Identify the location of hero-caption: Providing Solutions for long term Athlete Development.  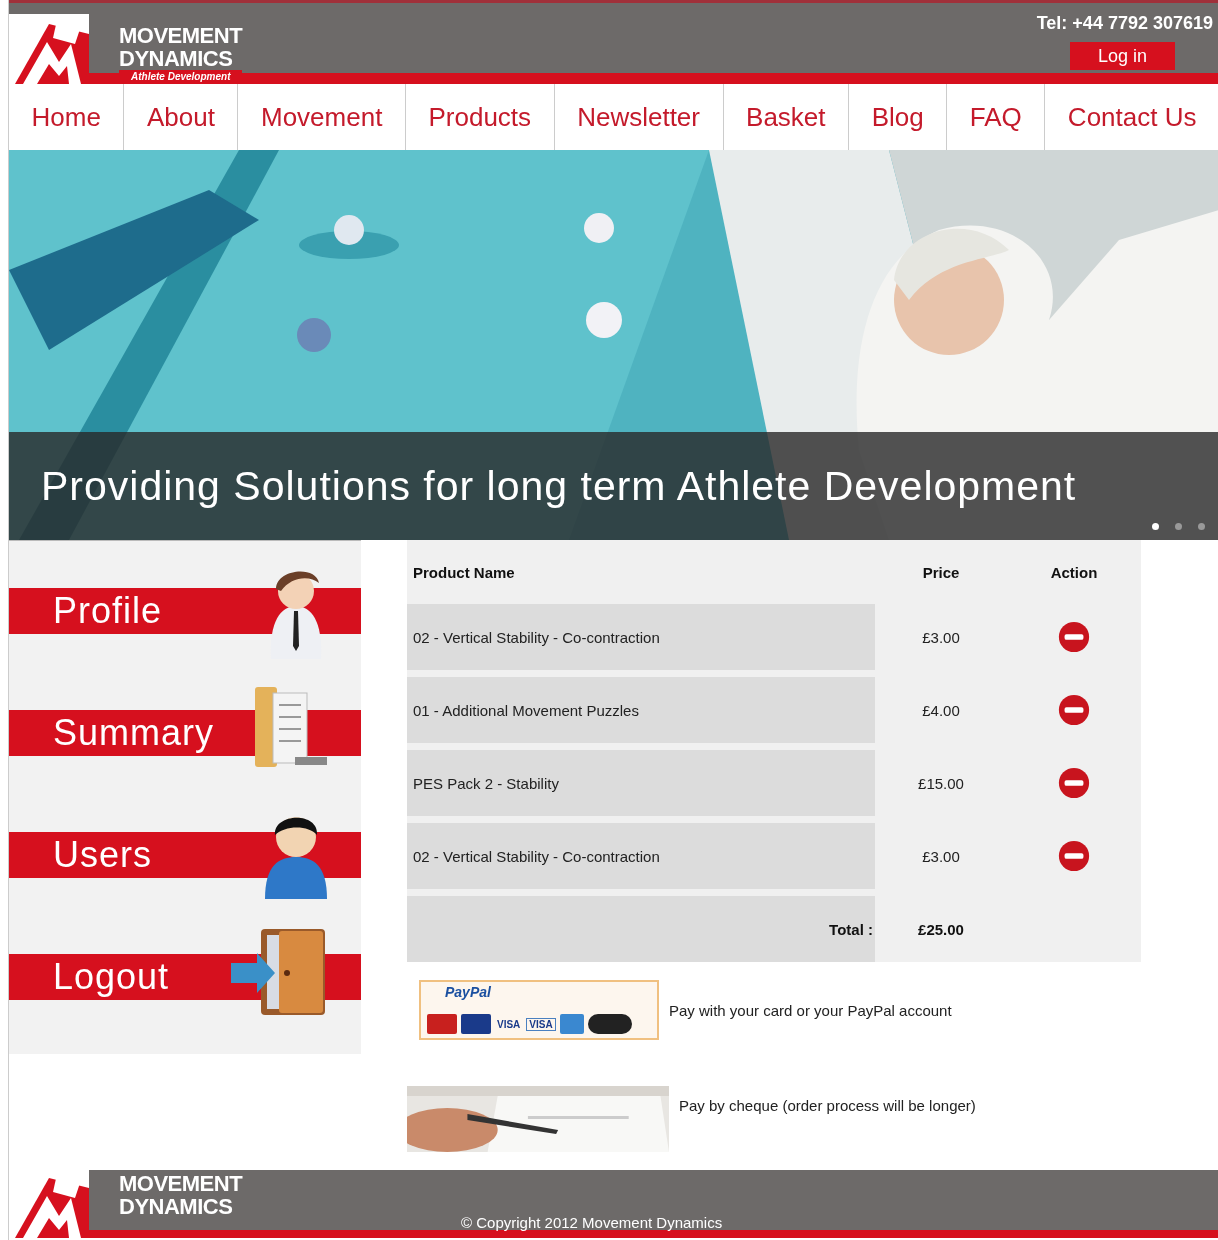
(559, 486).